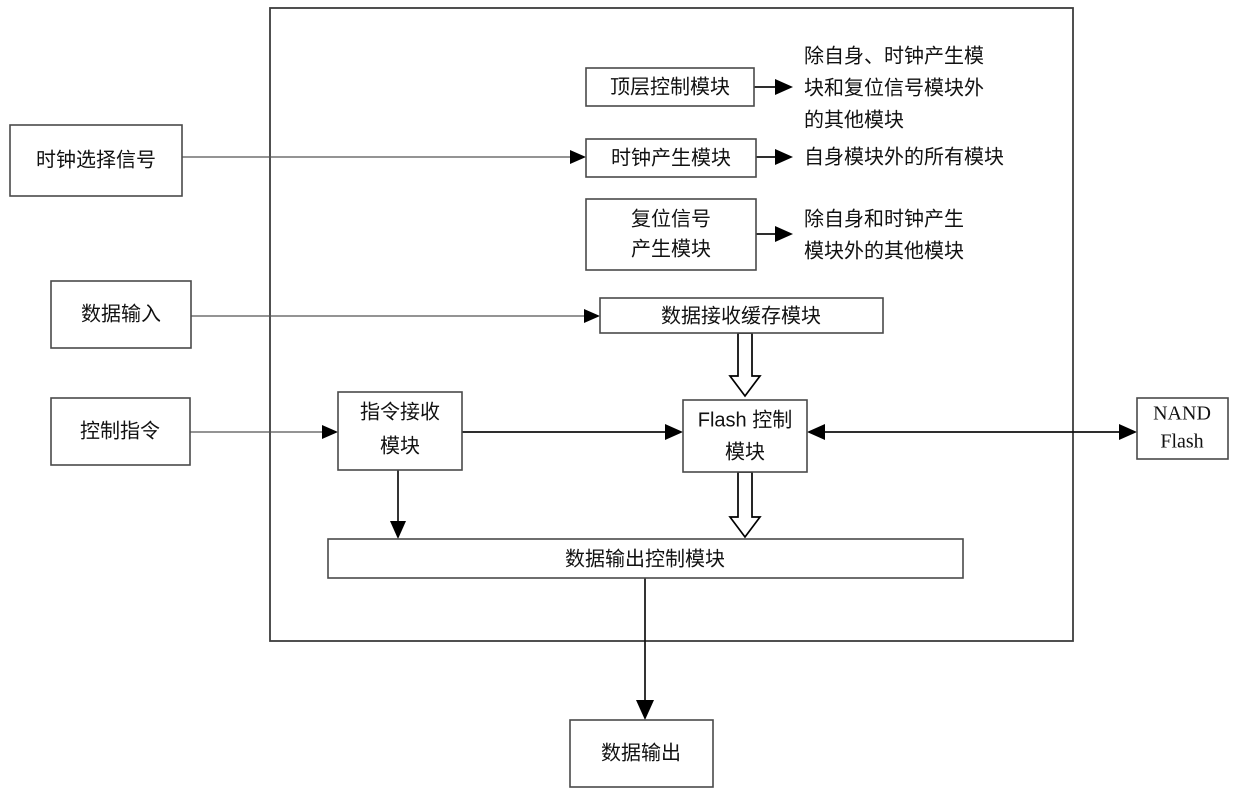 Image resolution: width=1240 pixels, height=797 pixels. I want to click on box-data-output: 数据输出, so click(641, 753).